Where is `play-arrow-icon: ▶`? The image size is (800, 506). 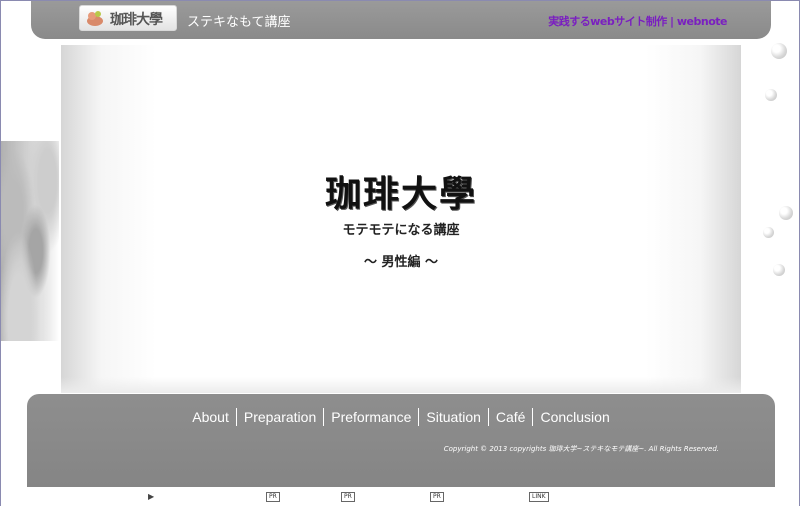 play-arrow-icon: ▶ is located at coordinates (151, 496).